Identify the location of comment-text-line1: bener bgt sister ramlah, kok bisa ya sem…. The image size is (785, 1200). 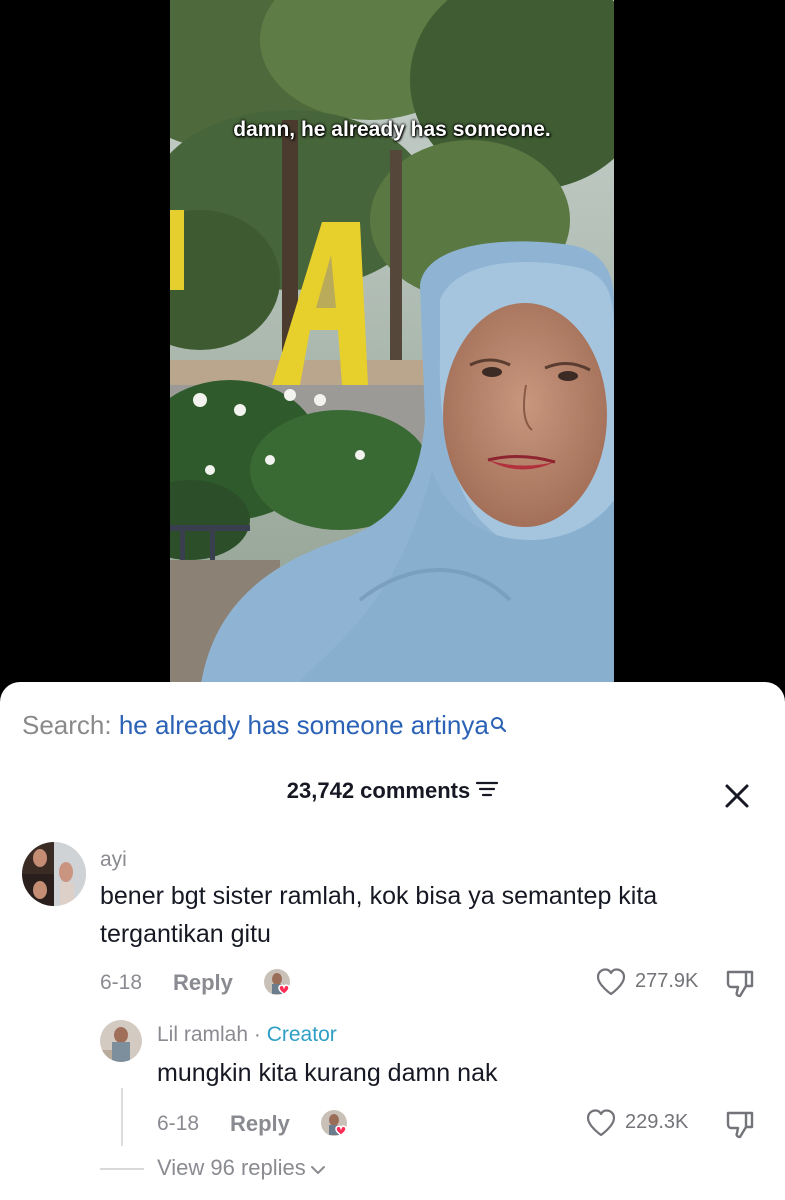
(379, 896).